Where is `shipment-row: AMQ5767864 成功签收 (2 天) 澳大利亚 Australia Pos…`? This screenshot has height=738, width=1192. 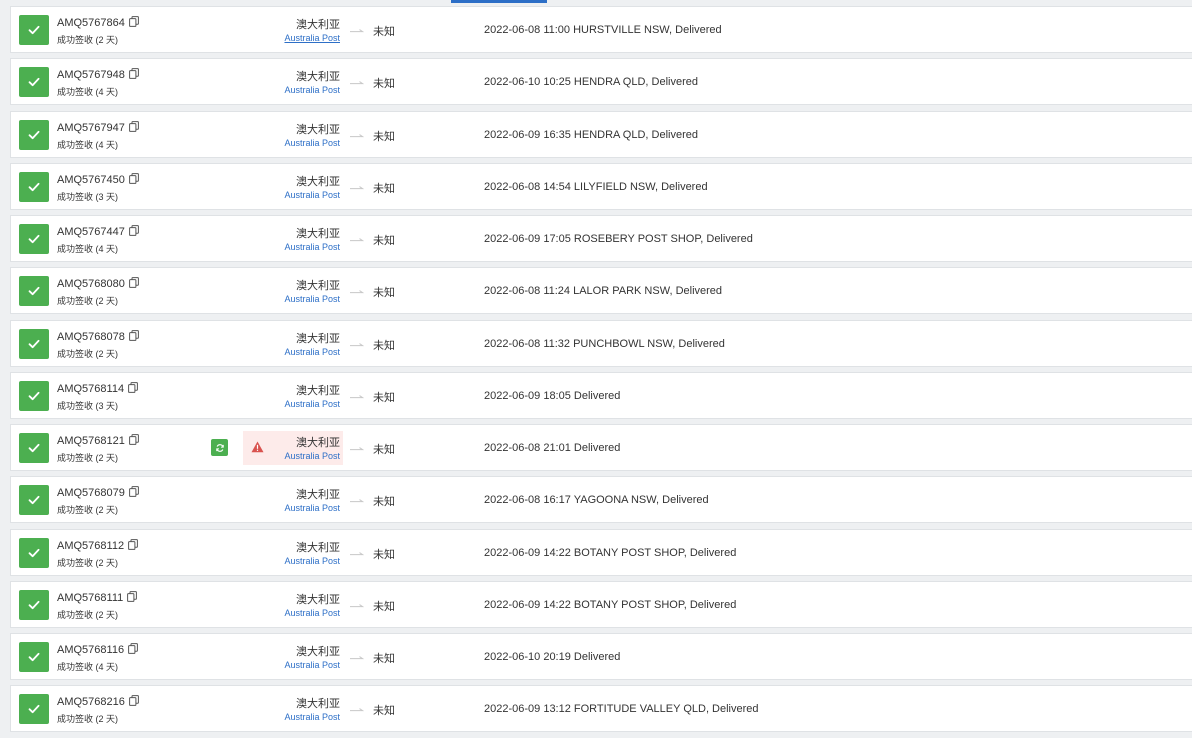
shipment-row: AMQ5767864 成功签收 (2 天) 澳大利亚 Australia Pos… is located at coordinates (601, 29).